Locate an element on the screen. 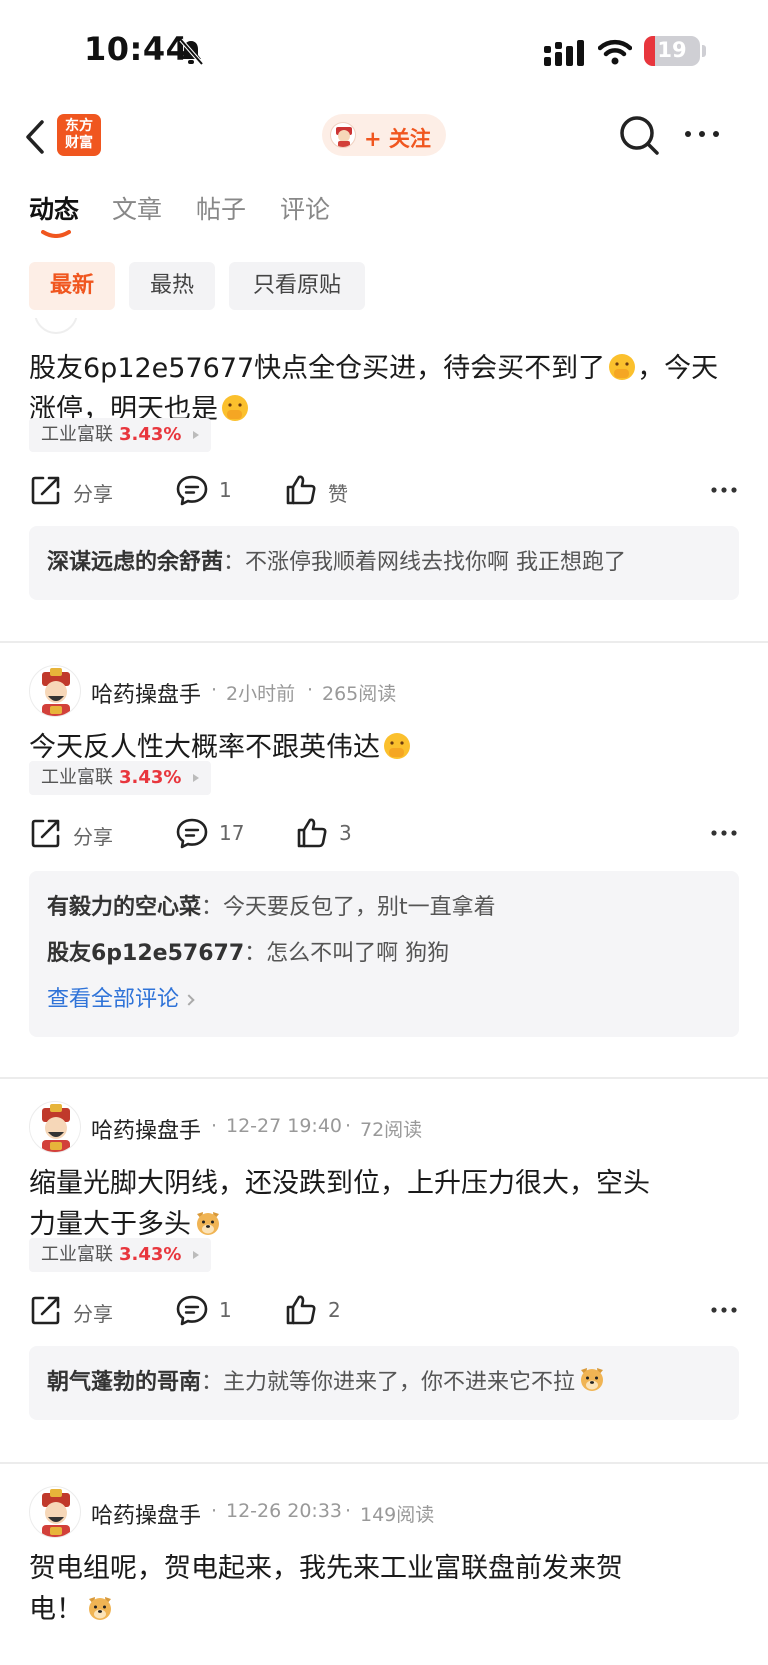  comment-preview: 朝气蓬勃的哥南：主力就等你进来了，你不进来它不拉 is located at coordinates (384, 1383).